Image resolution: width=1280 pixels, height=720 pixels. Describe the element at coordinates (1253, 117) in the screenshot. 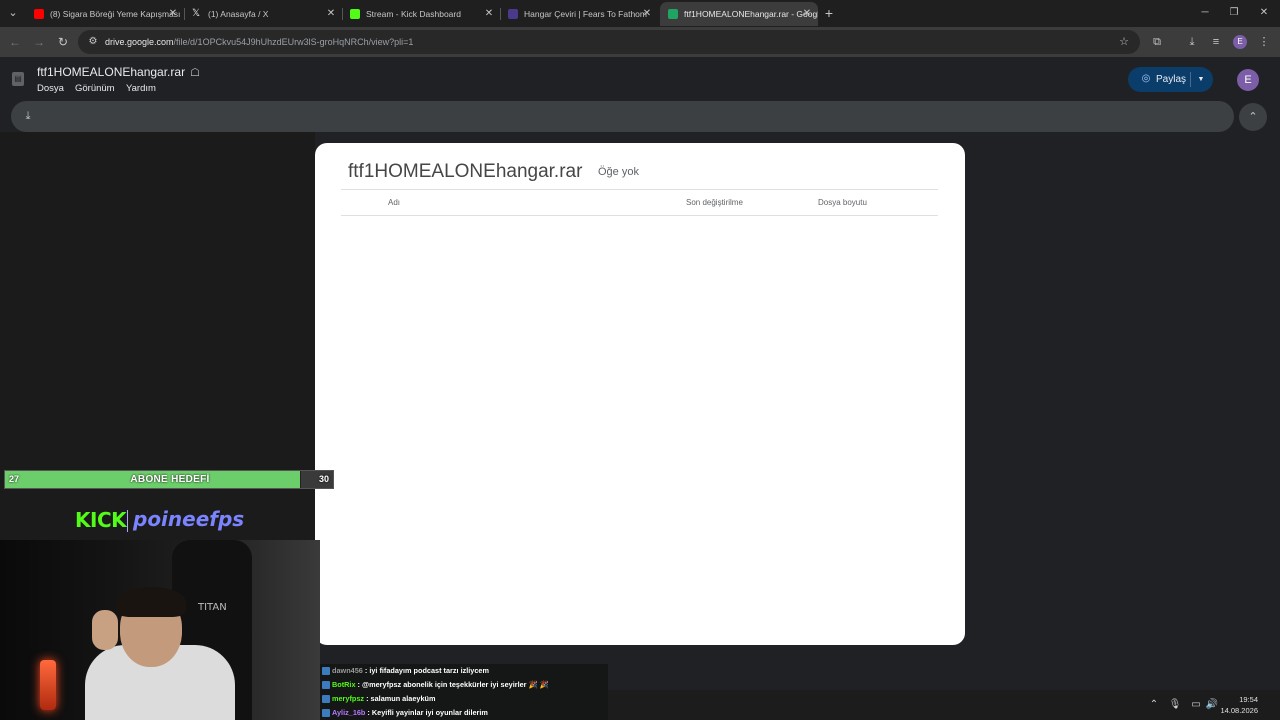

I see `chevron-up-icon: ⌃` at that location.